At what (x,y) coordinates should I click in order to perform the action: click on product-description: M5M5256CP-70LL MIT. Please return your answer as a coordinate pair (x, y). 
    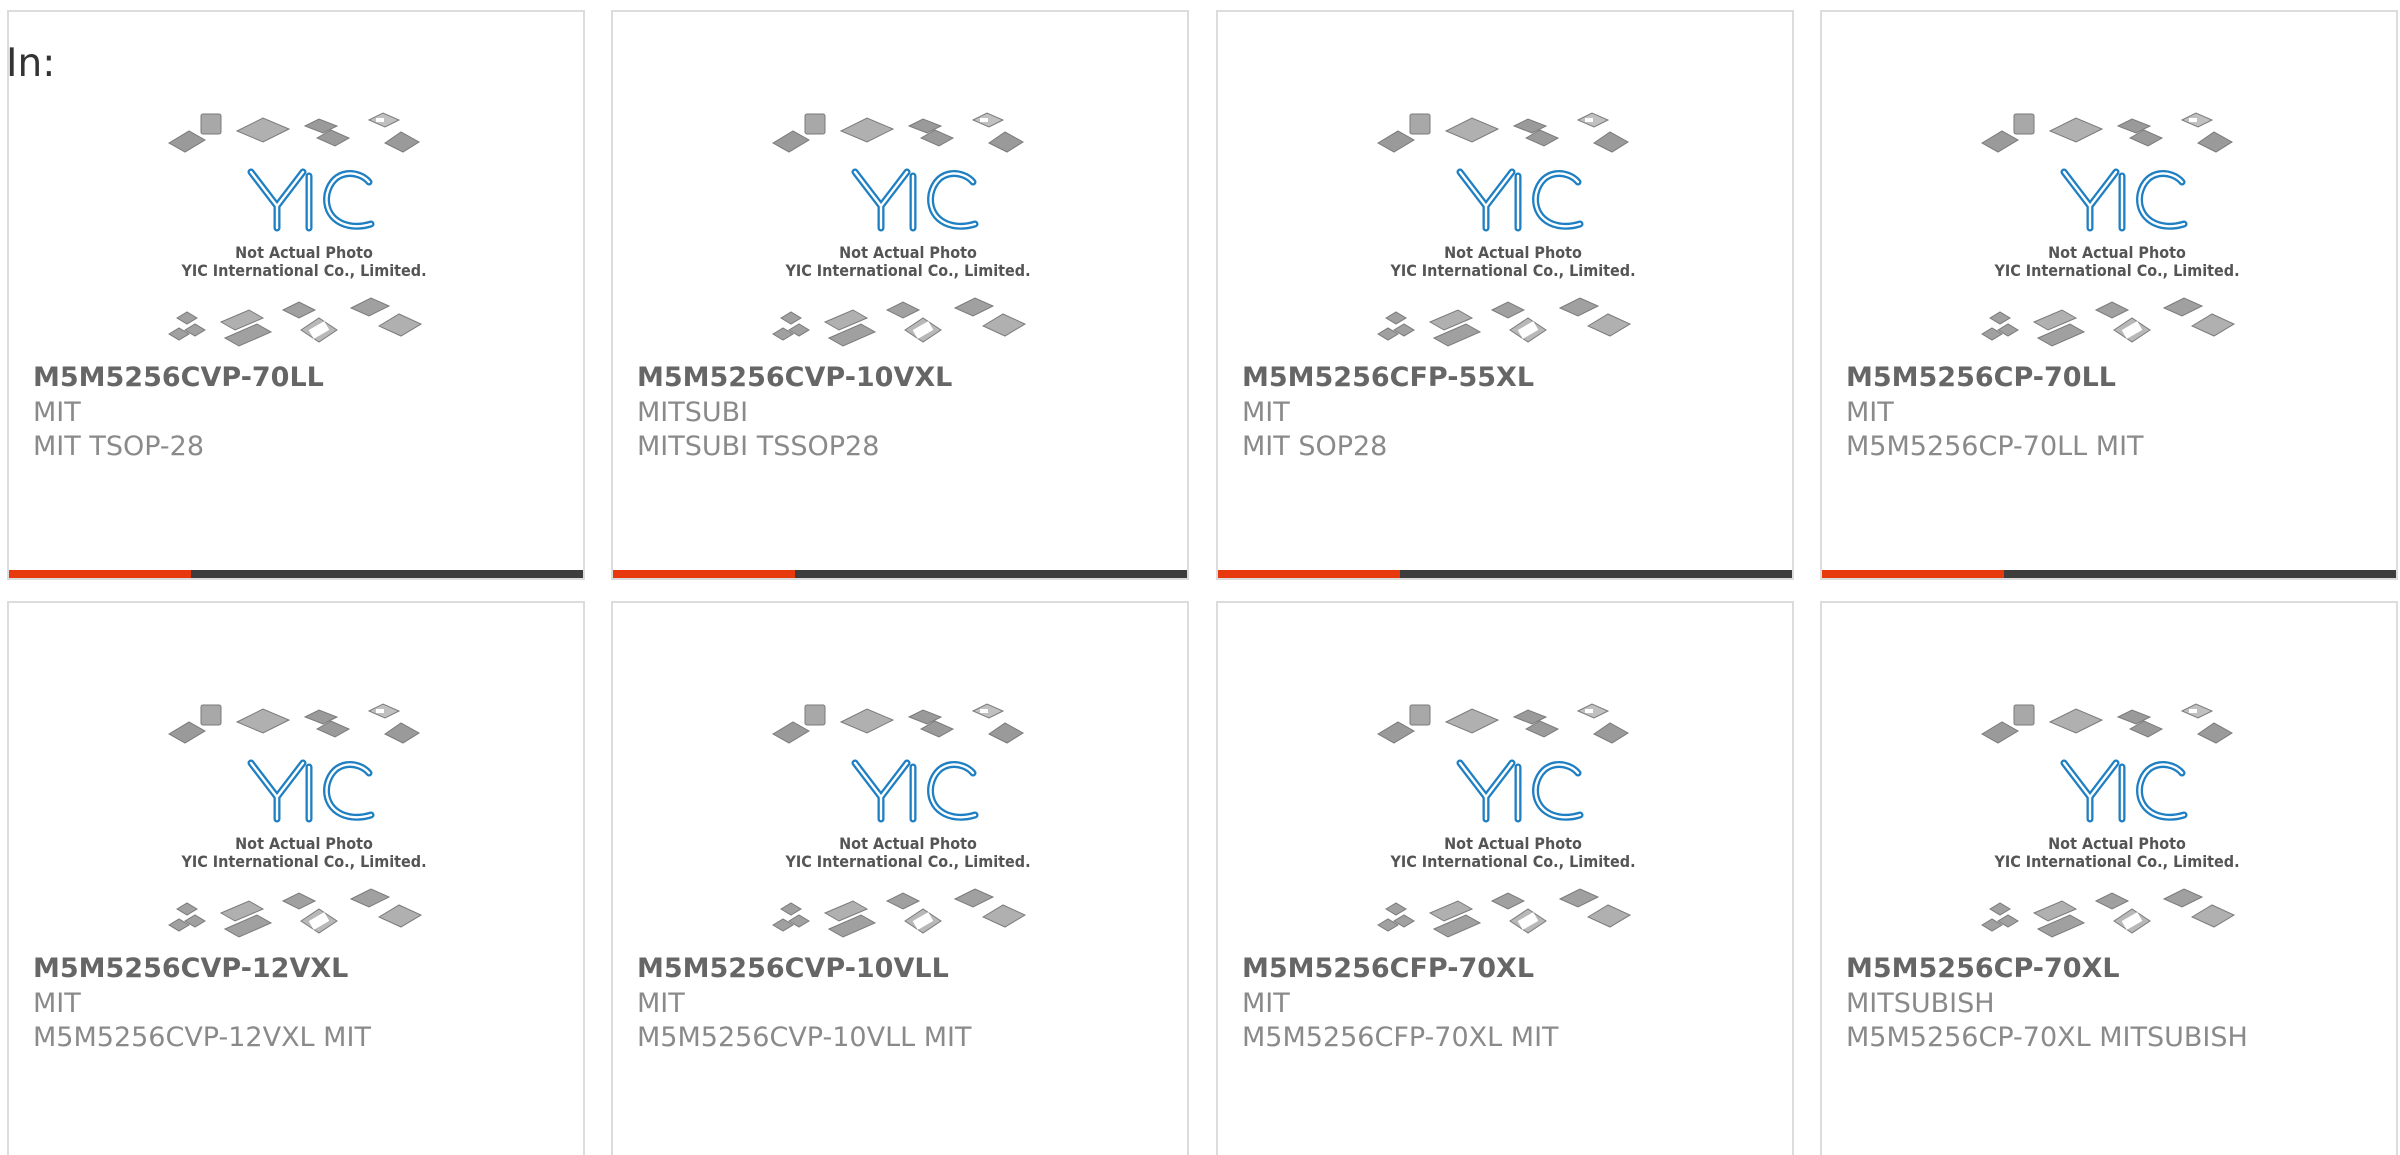
    Looking at the image, I should click on (1995, 446).